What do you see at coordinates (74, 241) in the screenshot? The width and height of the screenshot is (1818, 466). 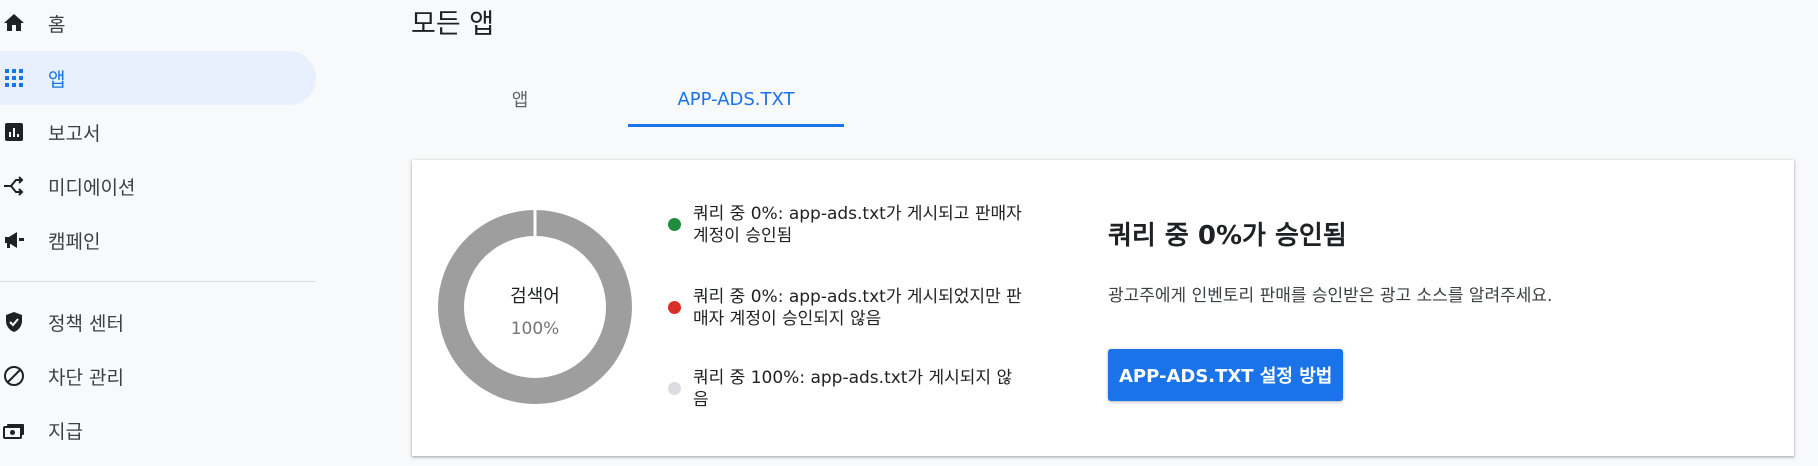 I see `sidebar-item-label: 캠페인` at bounding box center [74, 241].